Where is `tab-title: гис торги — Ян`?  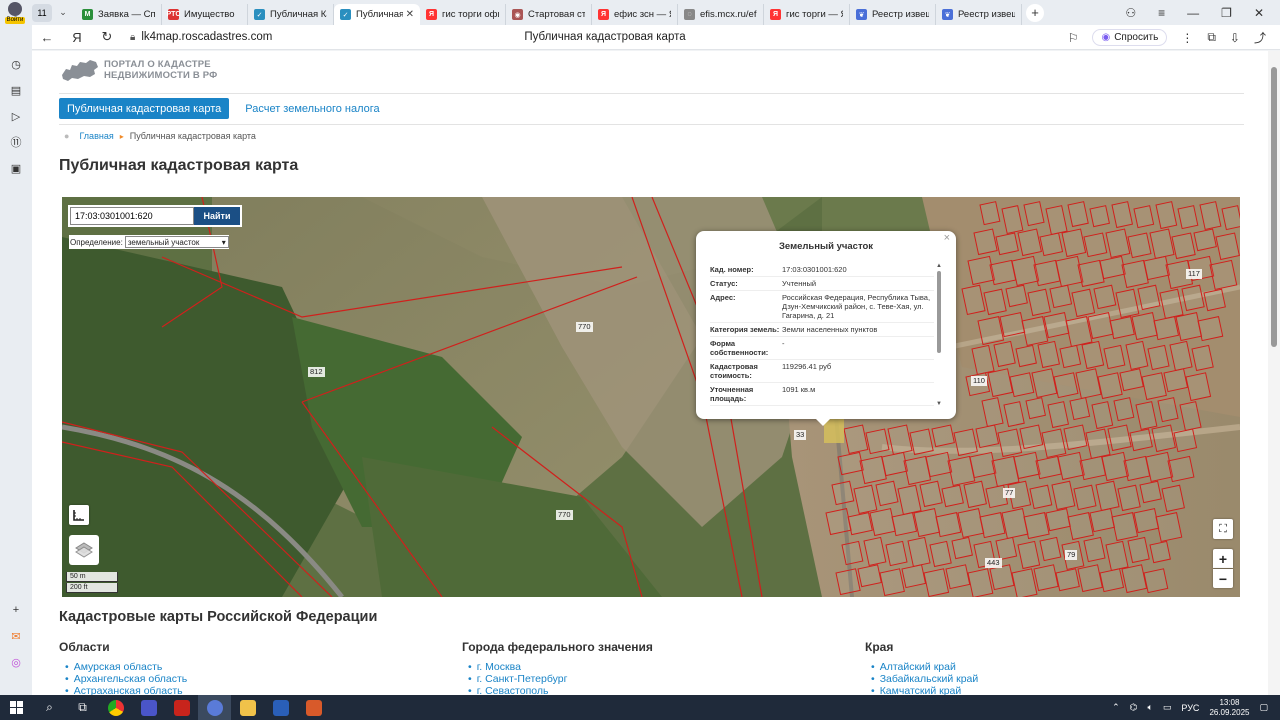 tab-title: гис торги — Ян is located at coordinates (814, 14).